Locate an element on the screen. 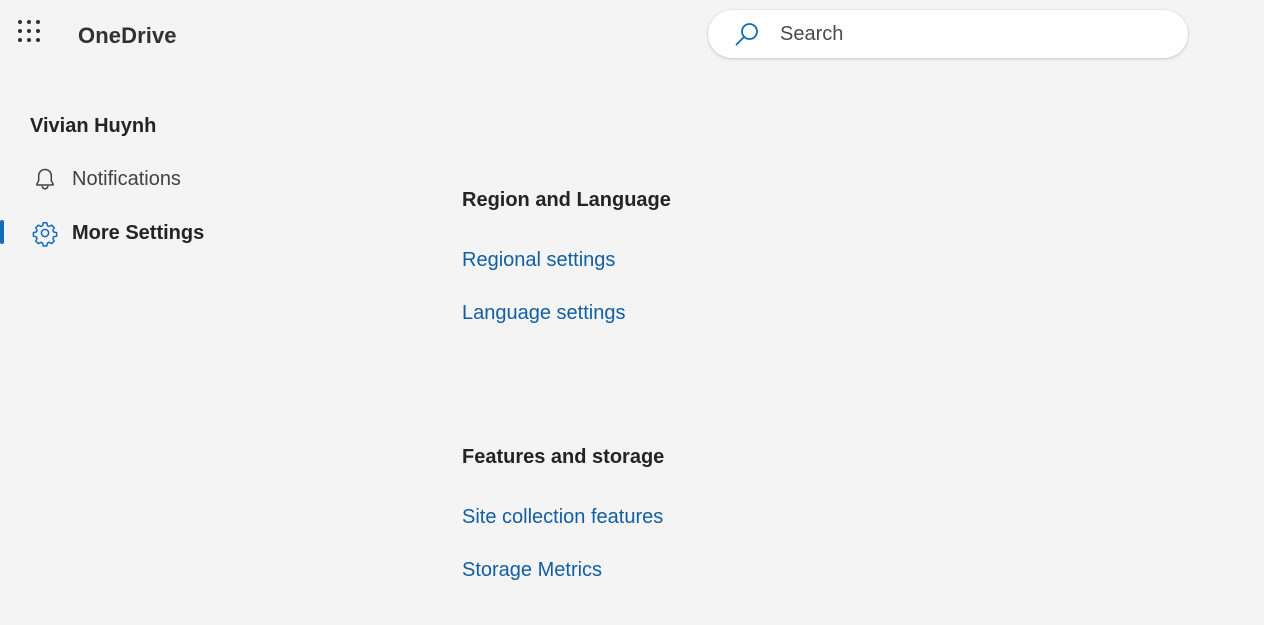 The height and width of the screenshot is (625, 1264). bell-icon is located at coordinates (45, 179).